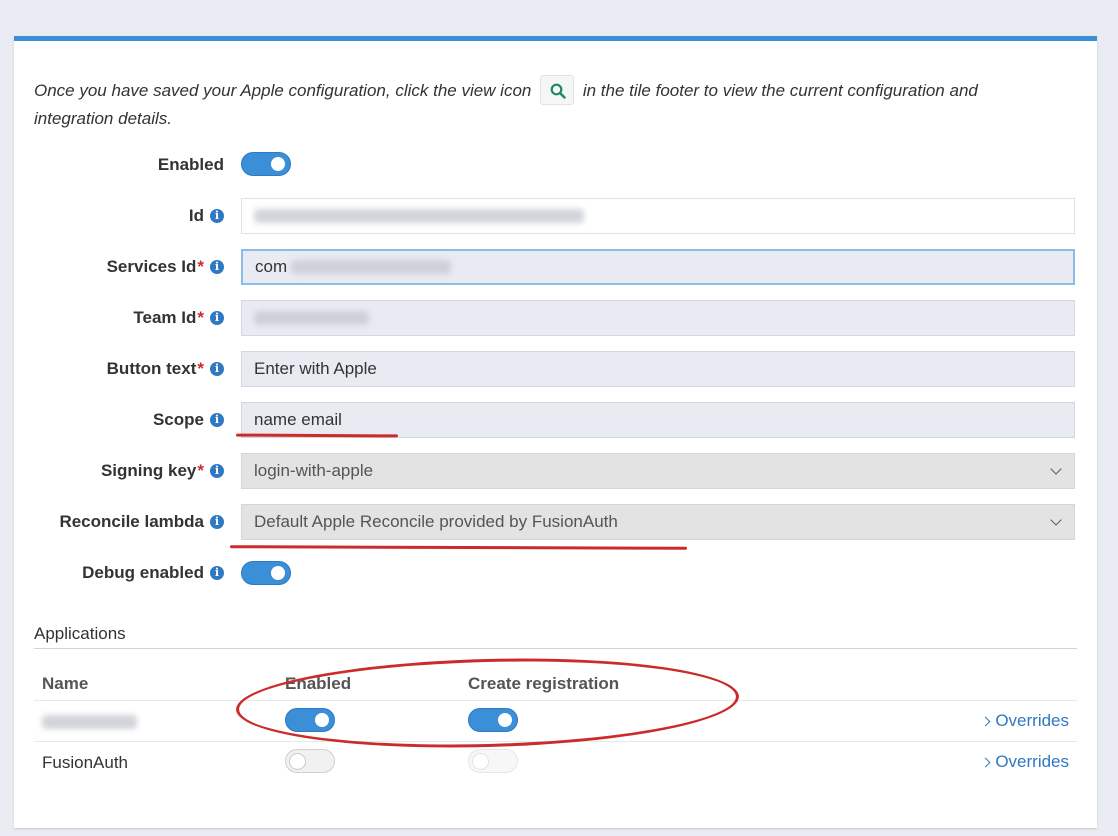 This screenshot has width=1118, height=836. What do you see at coordinates (266, 164) in the screenshot?
I see `enabled-toggle` at bounding box center [266, 164].